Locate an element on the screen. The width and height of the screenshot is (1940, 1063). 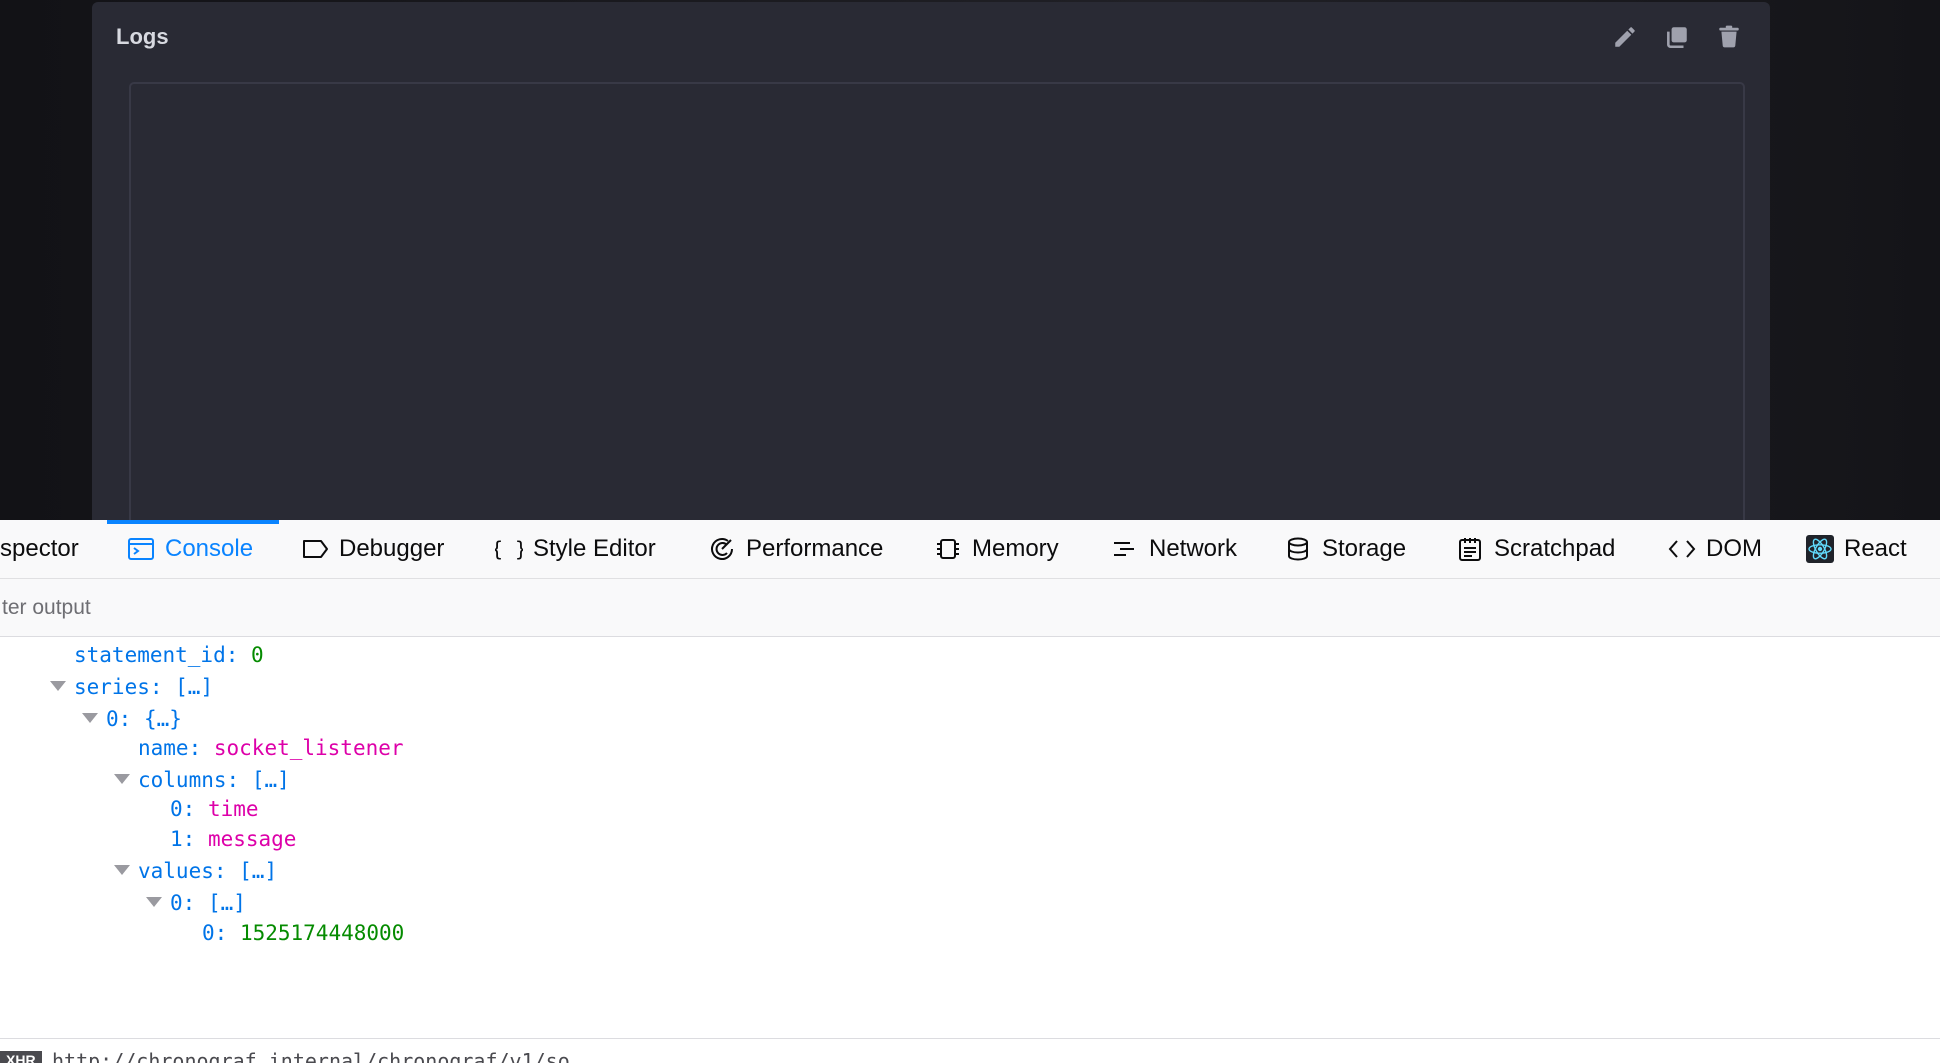
tab-dom: DOM is located at coordinates (1715, 549).